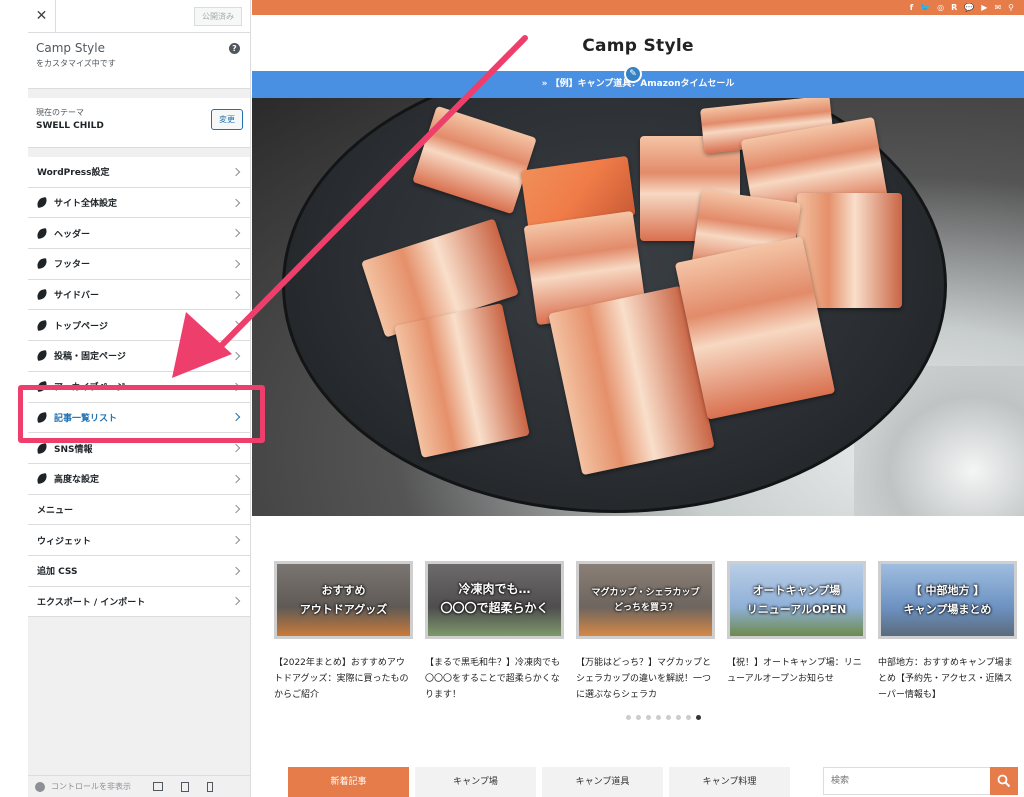 This screenshot has width=1024, height=797. What do you see at coordinates (139, 264) in the screenshot?
I see `customizer-menu-item: フッター` at bounding box center [139, 264].